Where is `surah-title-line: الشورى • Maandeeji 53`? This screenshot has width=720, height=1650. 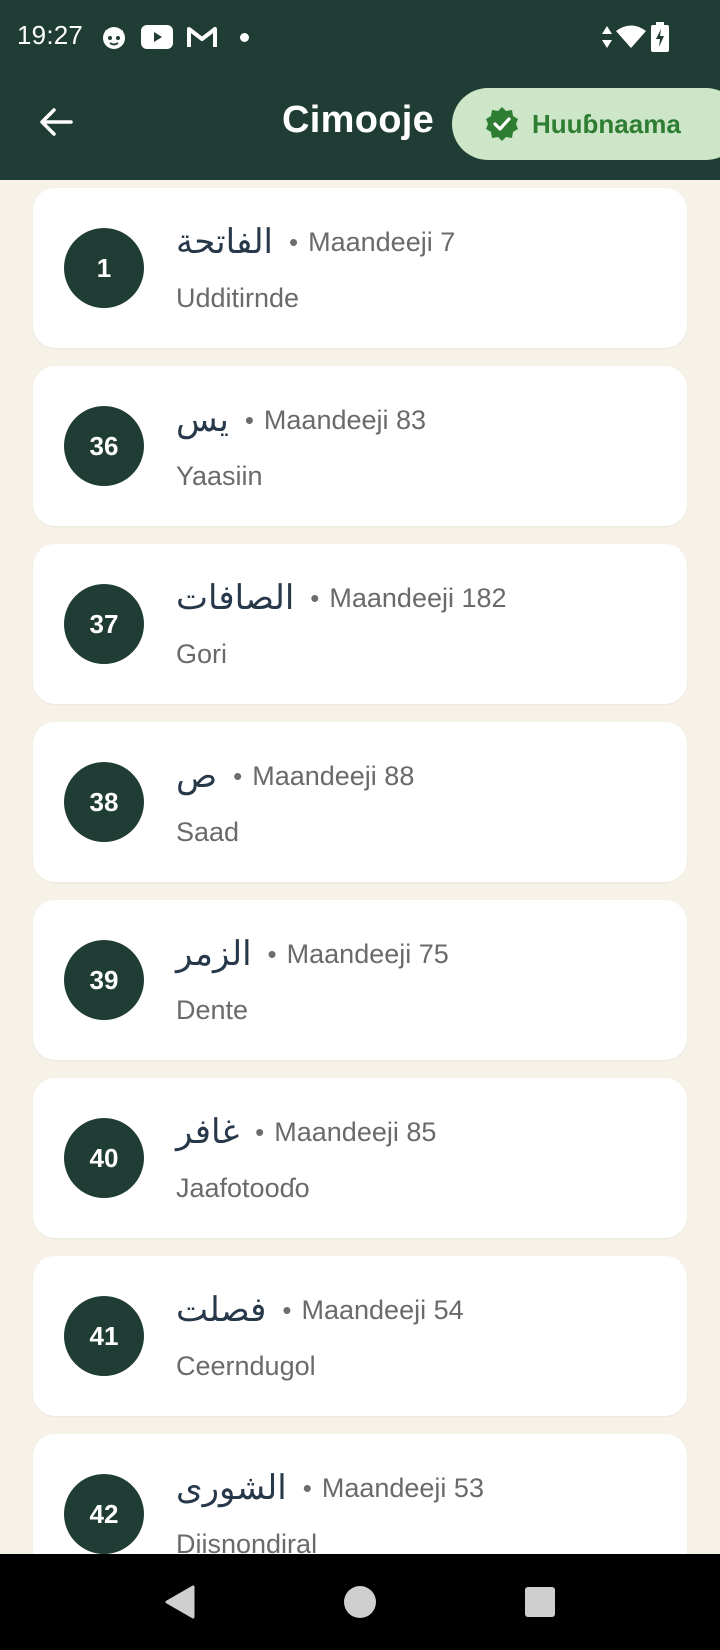
surah-title-line: الشورى • Maandeeji 53 is located at coordinates (330, 1488).